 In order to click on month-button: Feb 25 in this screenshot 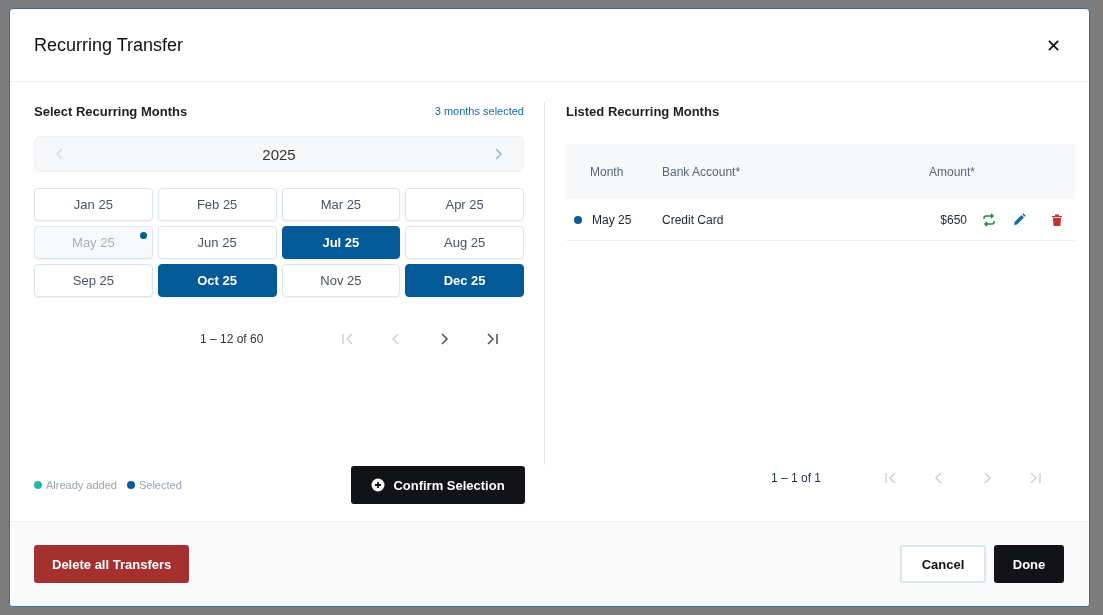, I will do `click(217, 204)`.